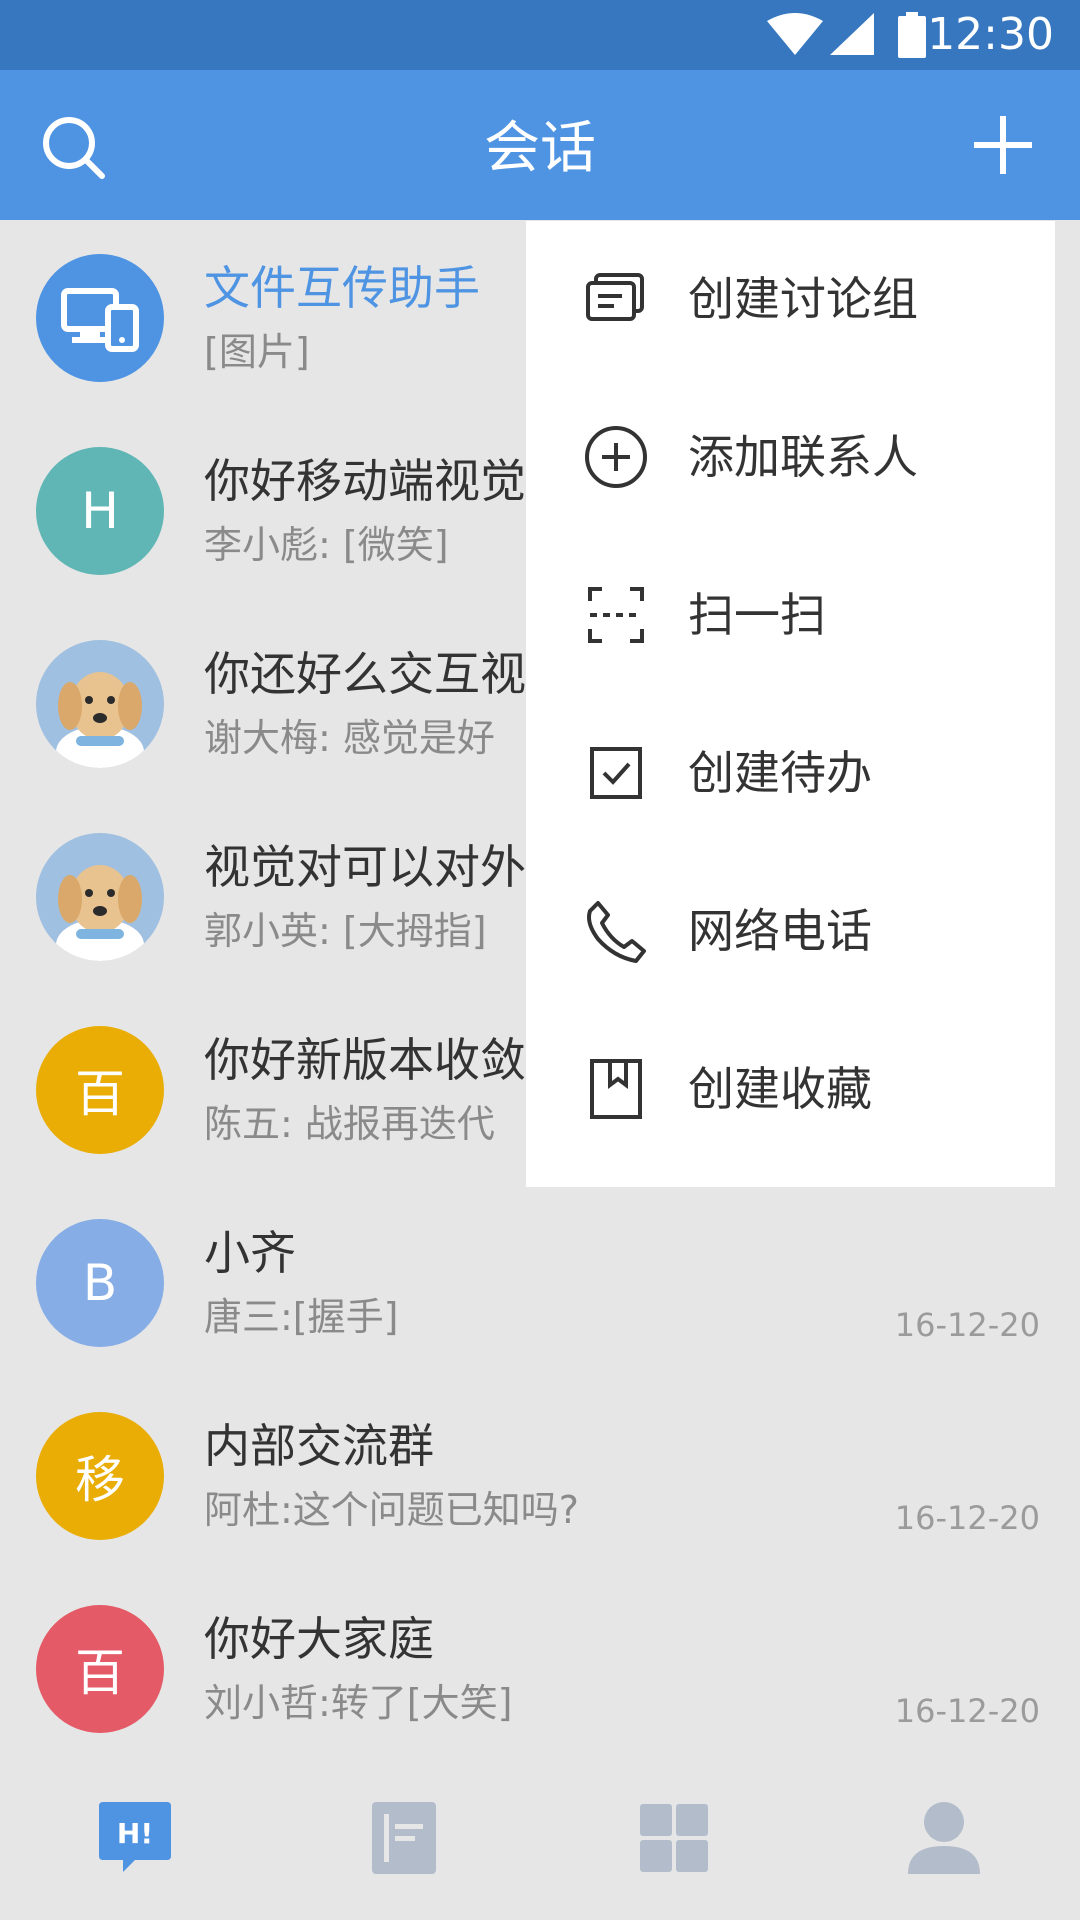 The height and width of the screenshot is (1920, 1080). Describe the element at coordinates (100, 1283) in the screenshot. I see `avatar: B` at that location.